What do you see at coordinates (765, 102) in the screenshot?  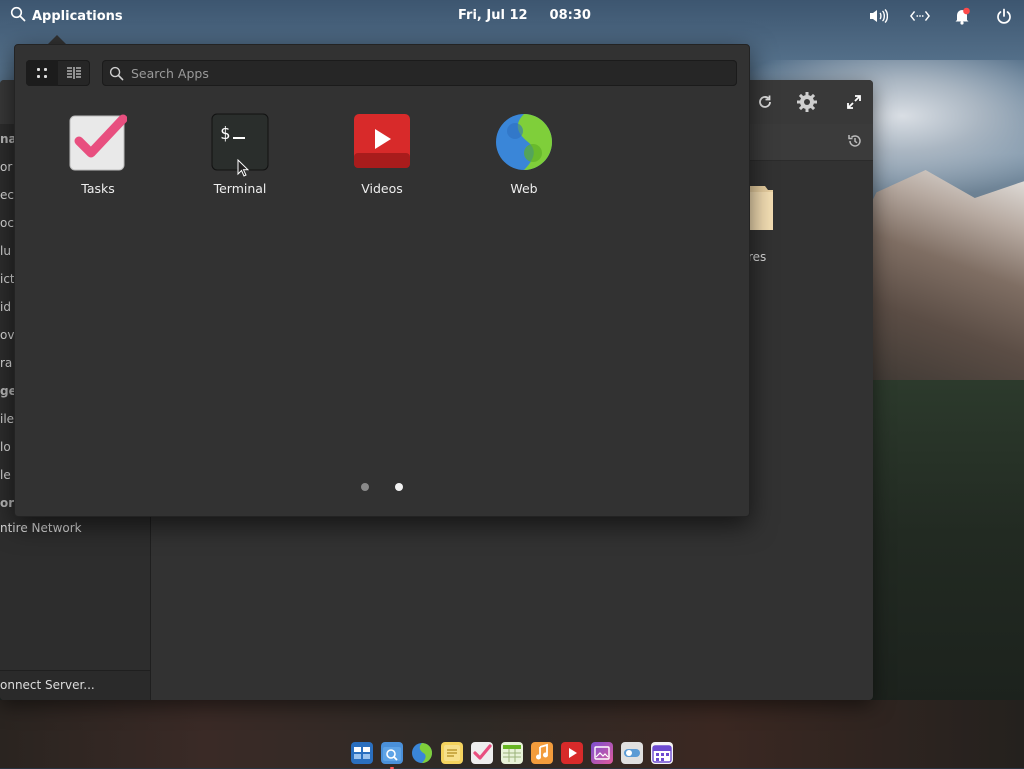 I see `reload-icon` at bounding box center [765, 102].